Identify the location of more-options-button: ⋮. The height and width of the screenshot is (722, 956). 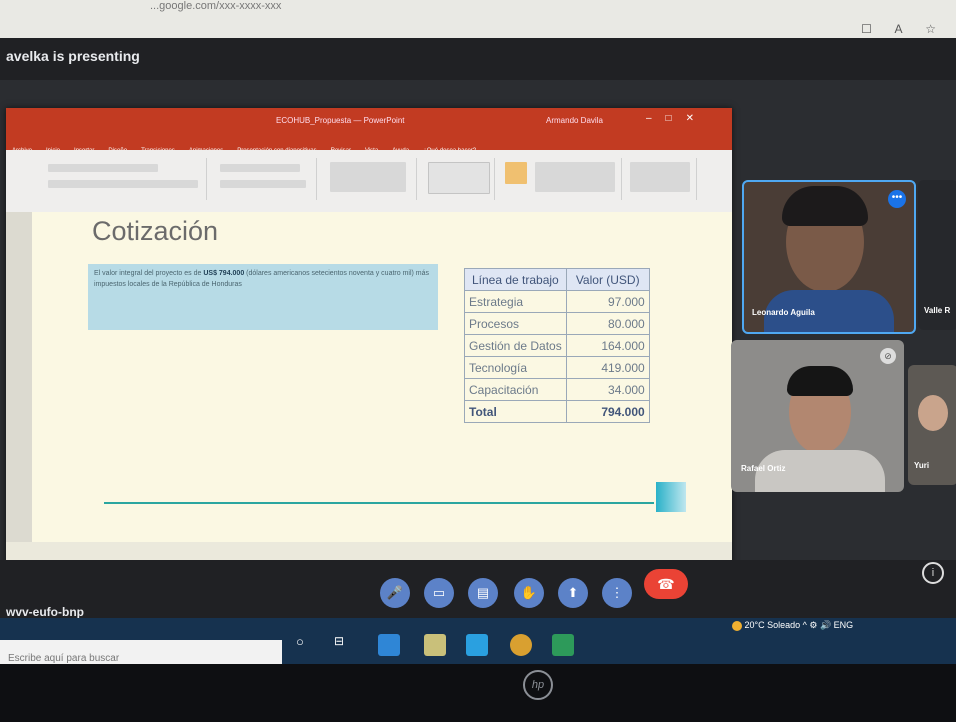
(617, 593).